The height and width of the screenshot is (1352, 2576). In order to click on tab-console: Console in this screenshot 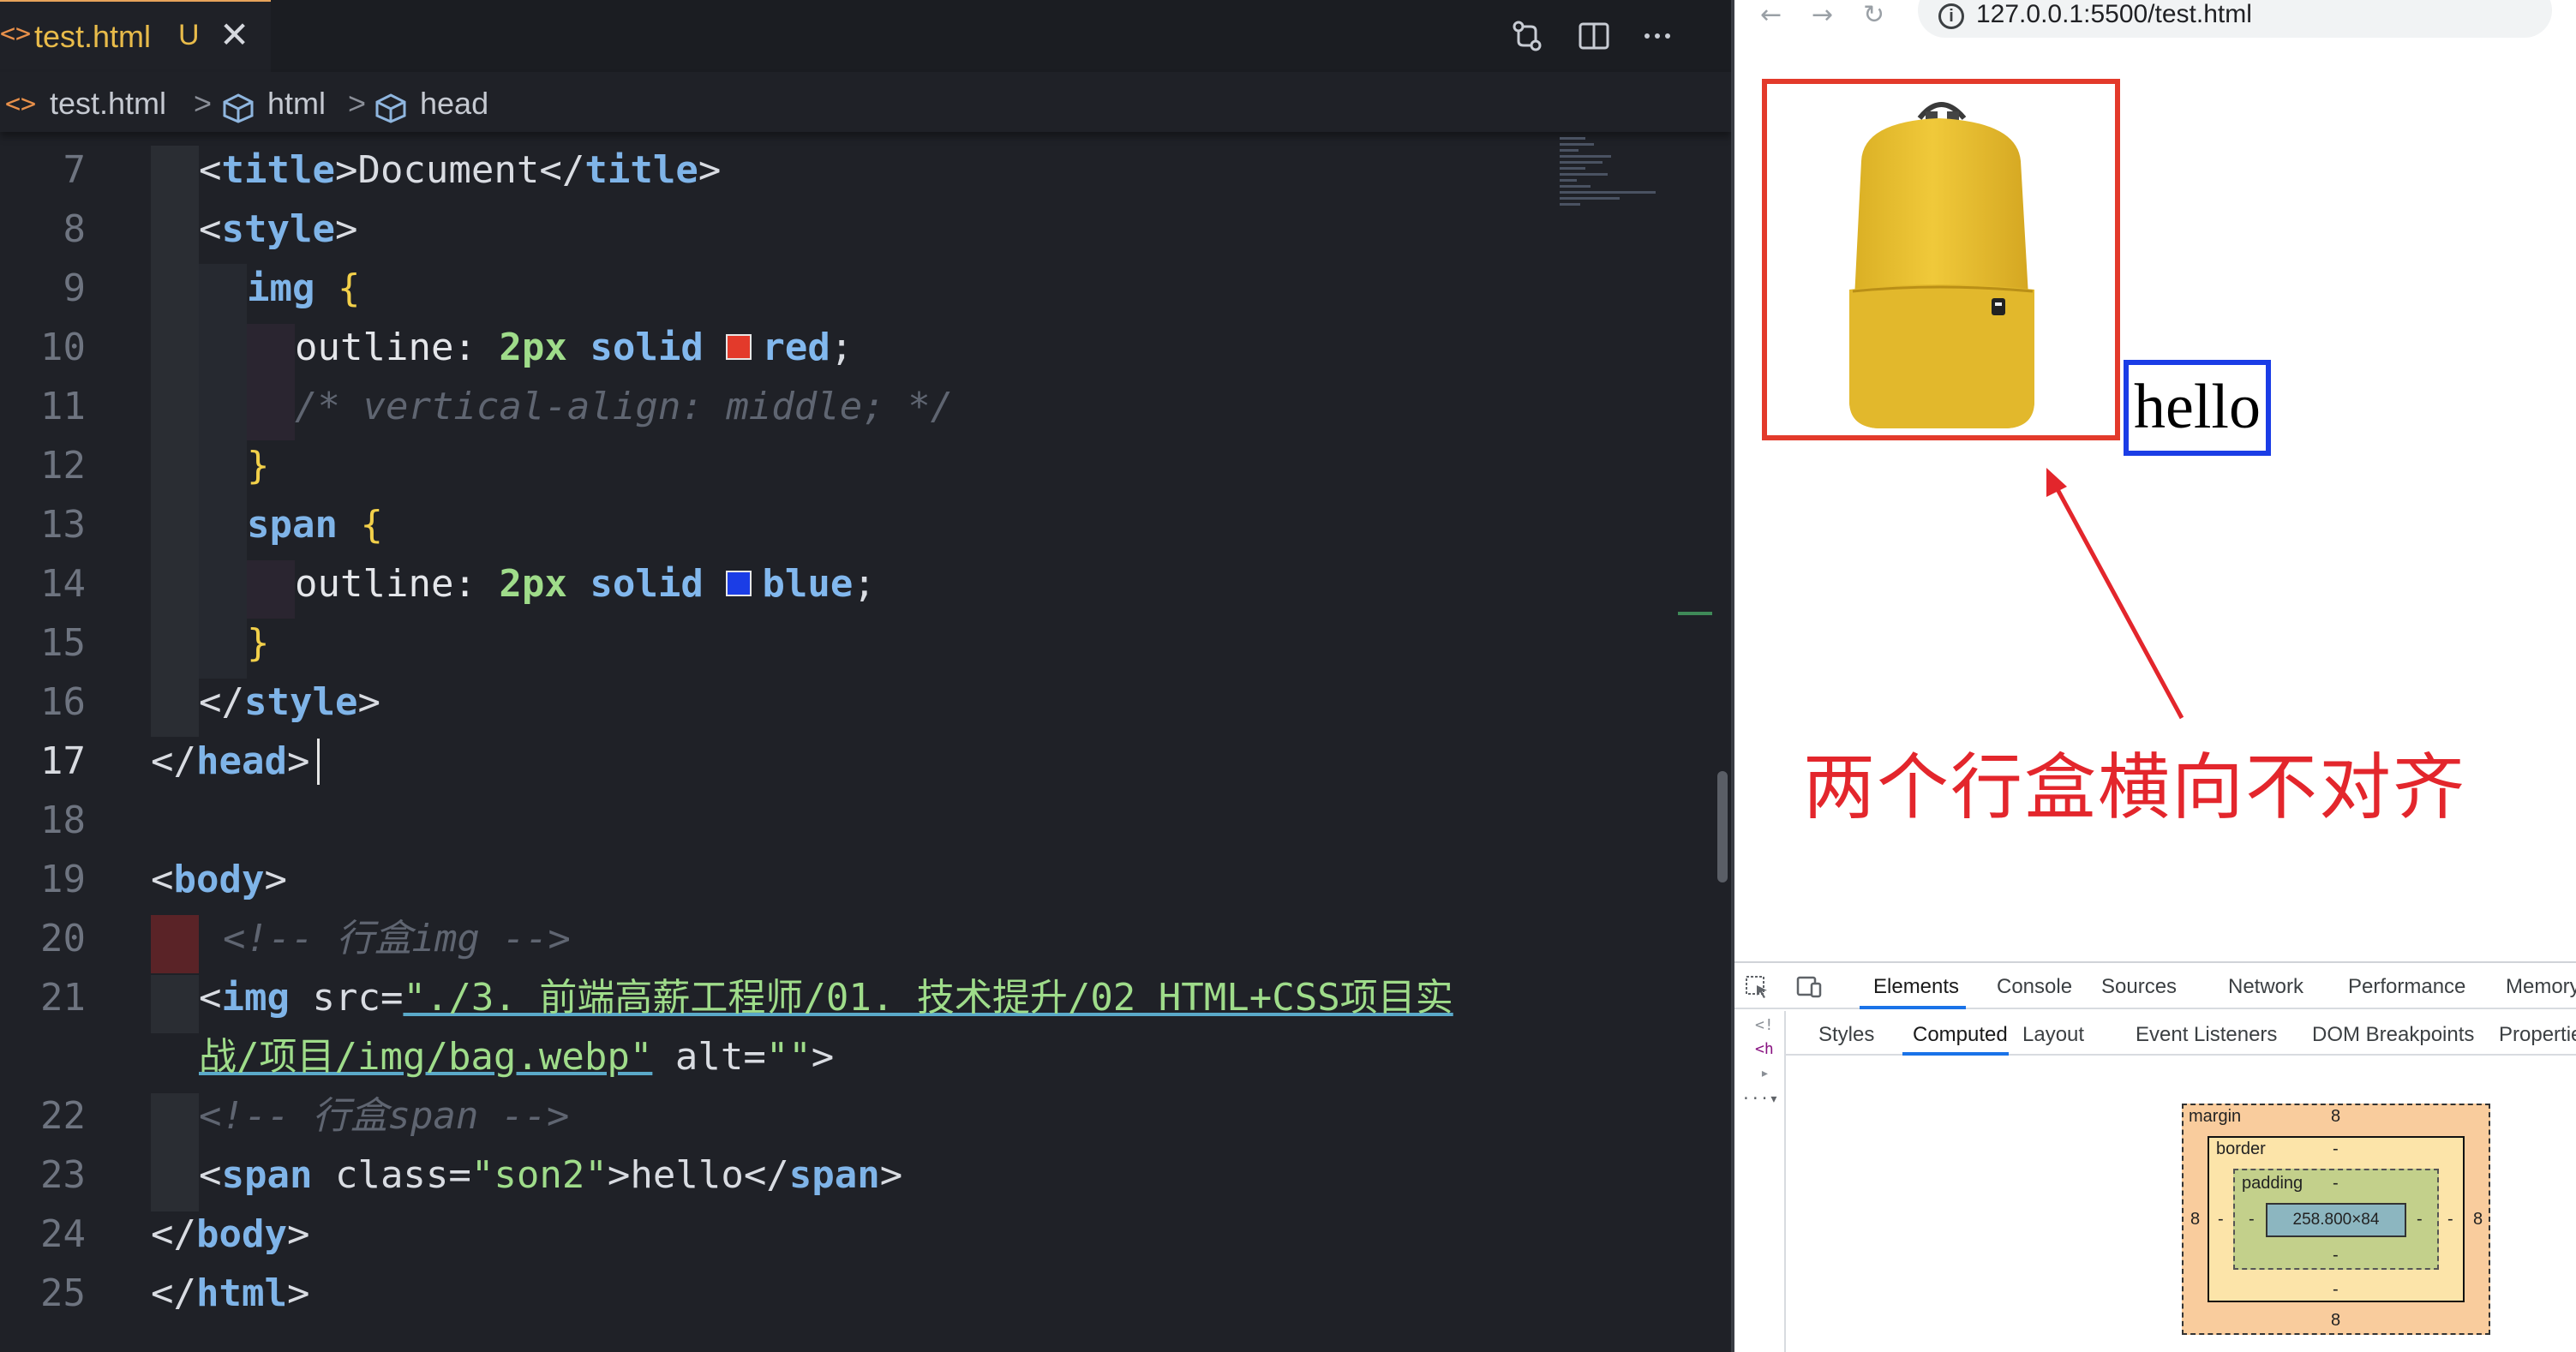, I will do `click(2034, 987)`.